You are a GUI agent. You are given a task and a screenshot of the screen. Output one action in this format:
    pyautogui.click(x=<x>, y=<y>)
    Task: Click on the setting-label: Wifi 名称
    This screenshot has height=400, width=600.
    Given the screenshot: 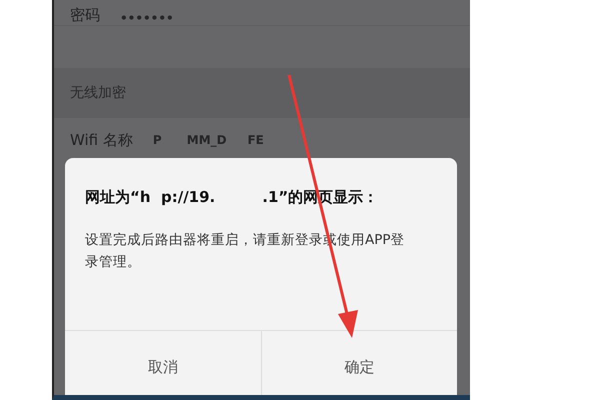 What is the action you would take?
    pyautogui.click(x=101, y=140)
    